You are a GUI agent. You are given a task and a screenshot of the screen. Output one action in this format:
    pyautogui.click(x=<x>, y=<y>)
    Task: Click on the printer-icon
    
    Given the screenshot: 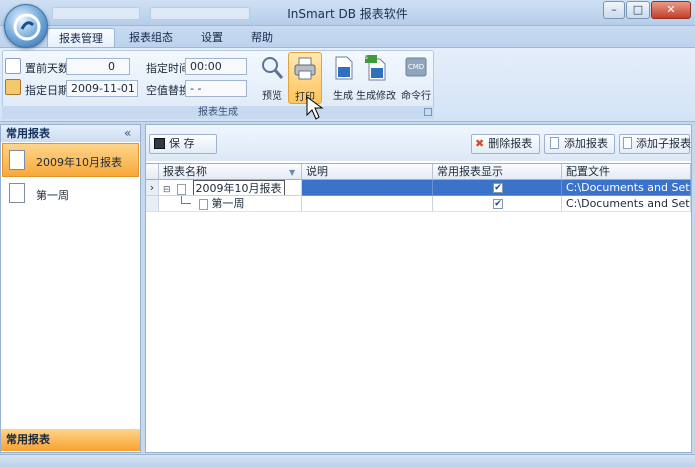 What is the action you would take?
    pyautogui.click(x=305, y=68)
    